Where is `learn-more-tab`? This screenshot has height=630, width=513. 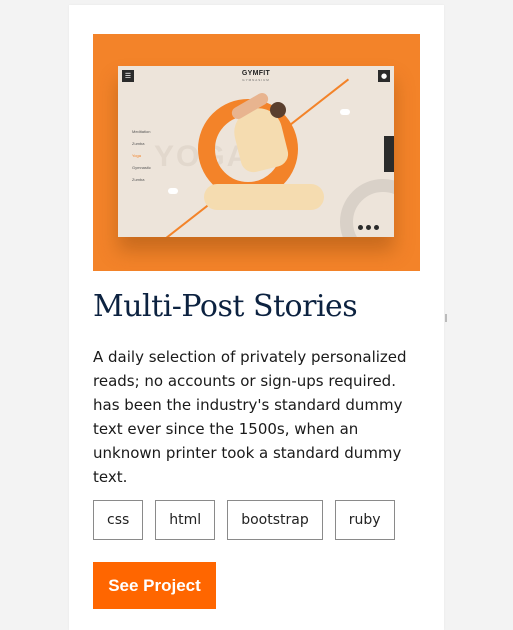 learn-more-tab is located at coordinates (389, 154).